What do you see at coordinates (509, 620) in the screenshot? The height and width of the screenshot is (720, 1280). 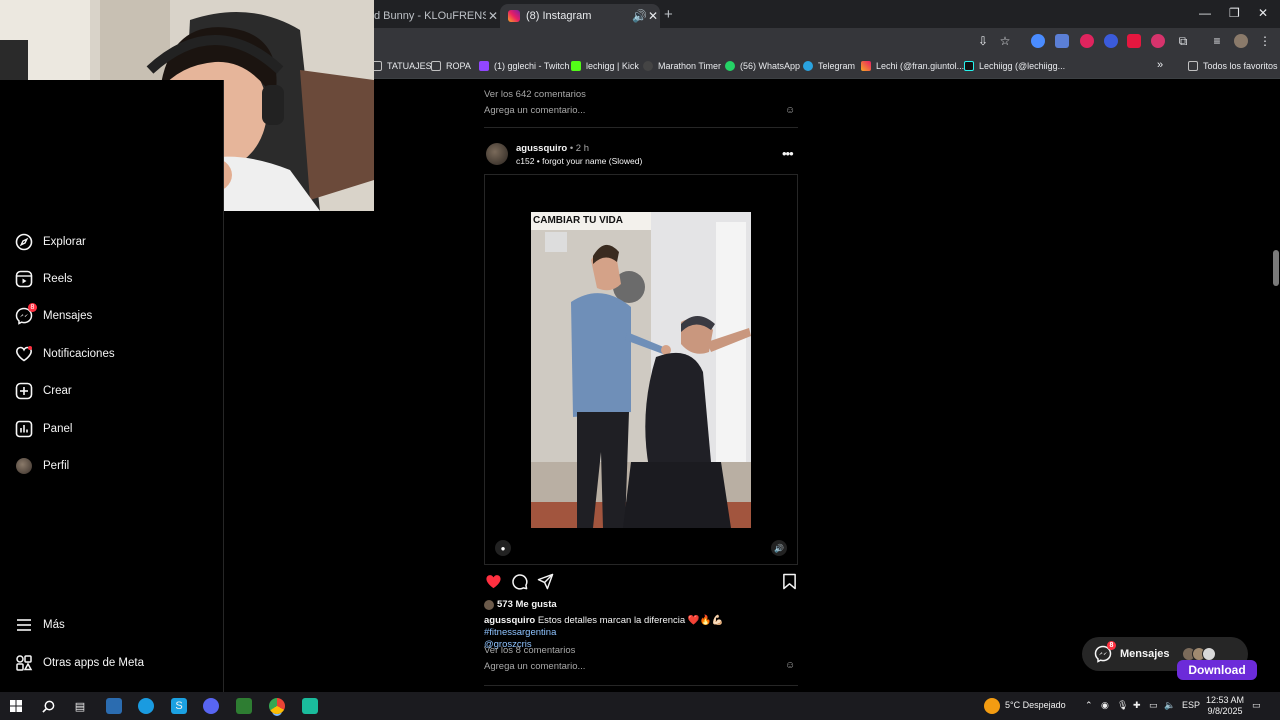 I see `caption-username: agussquiro` at bounding box center [509, 620].